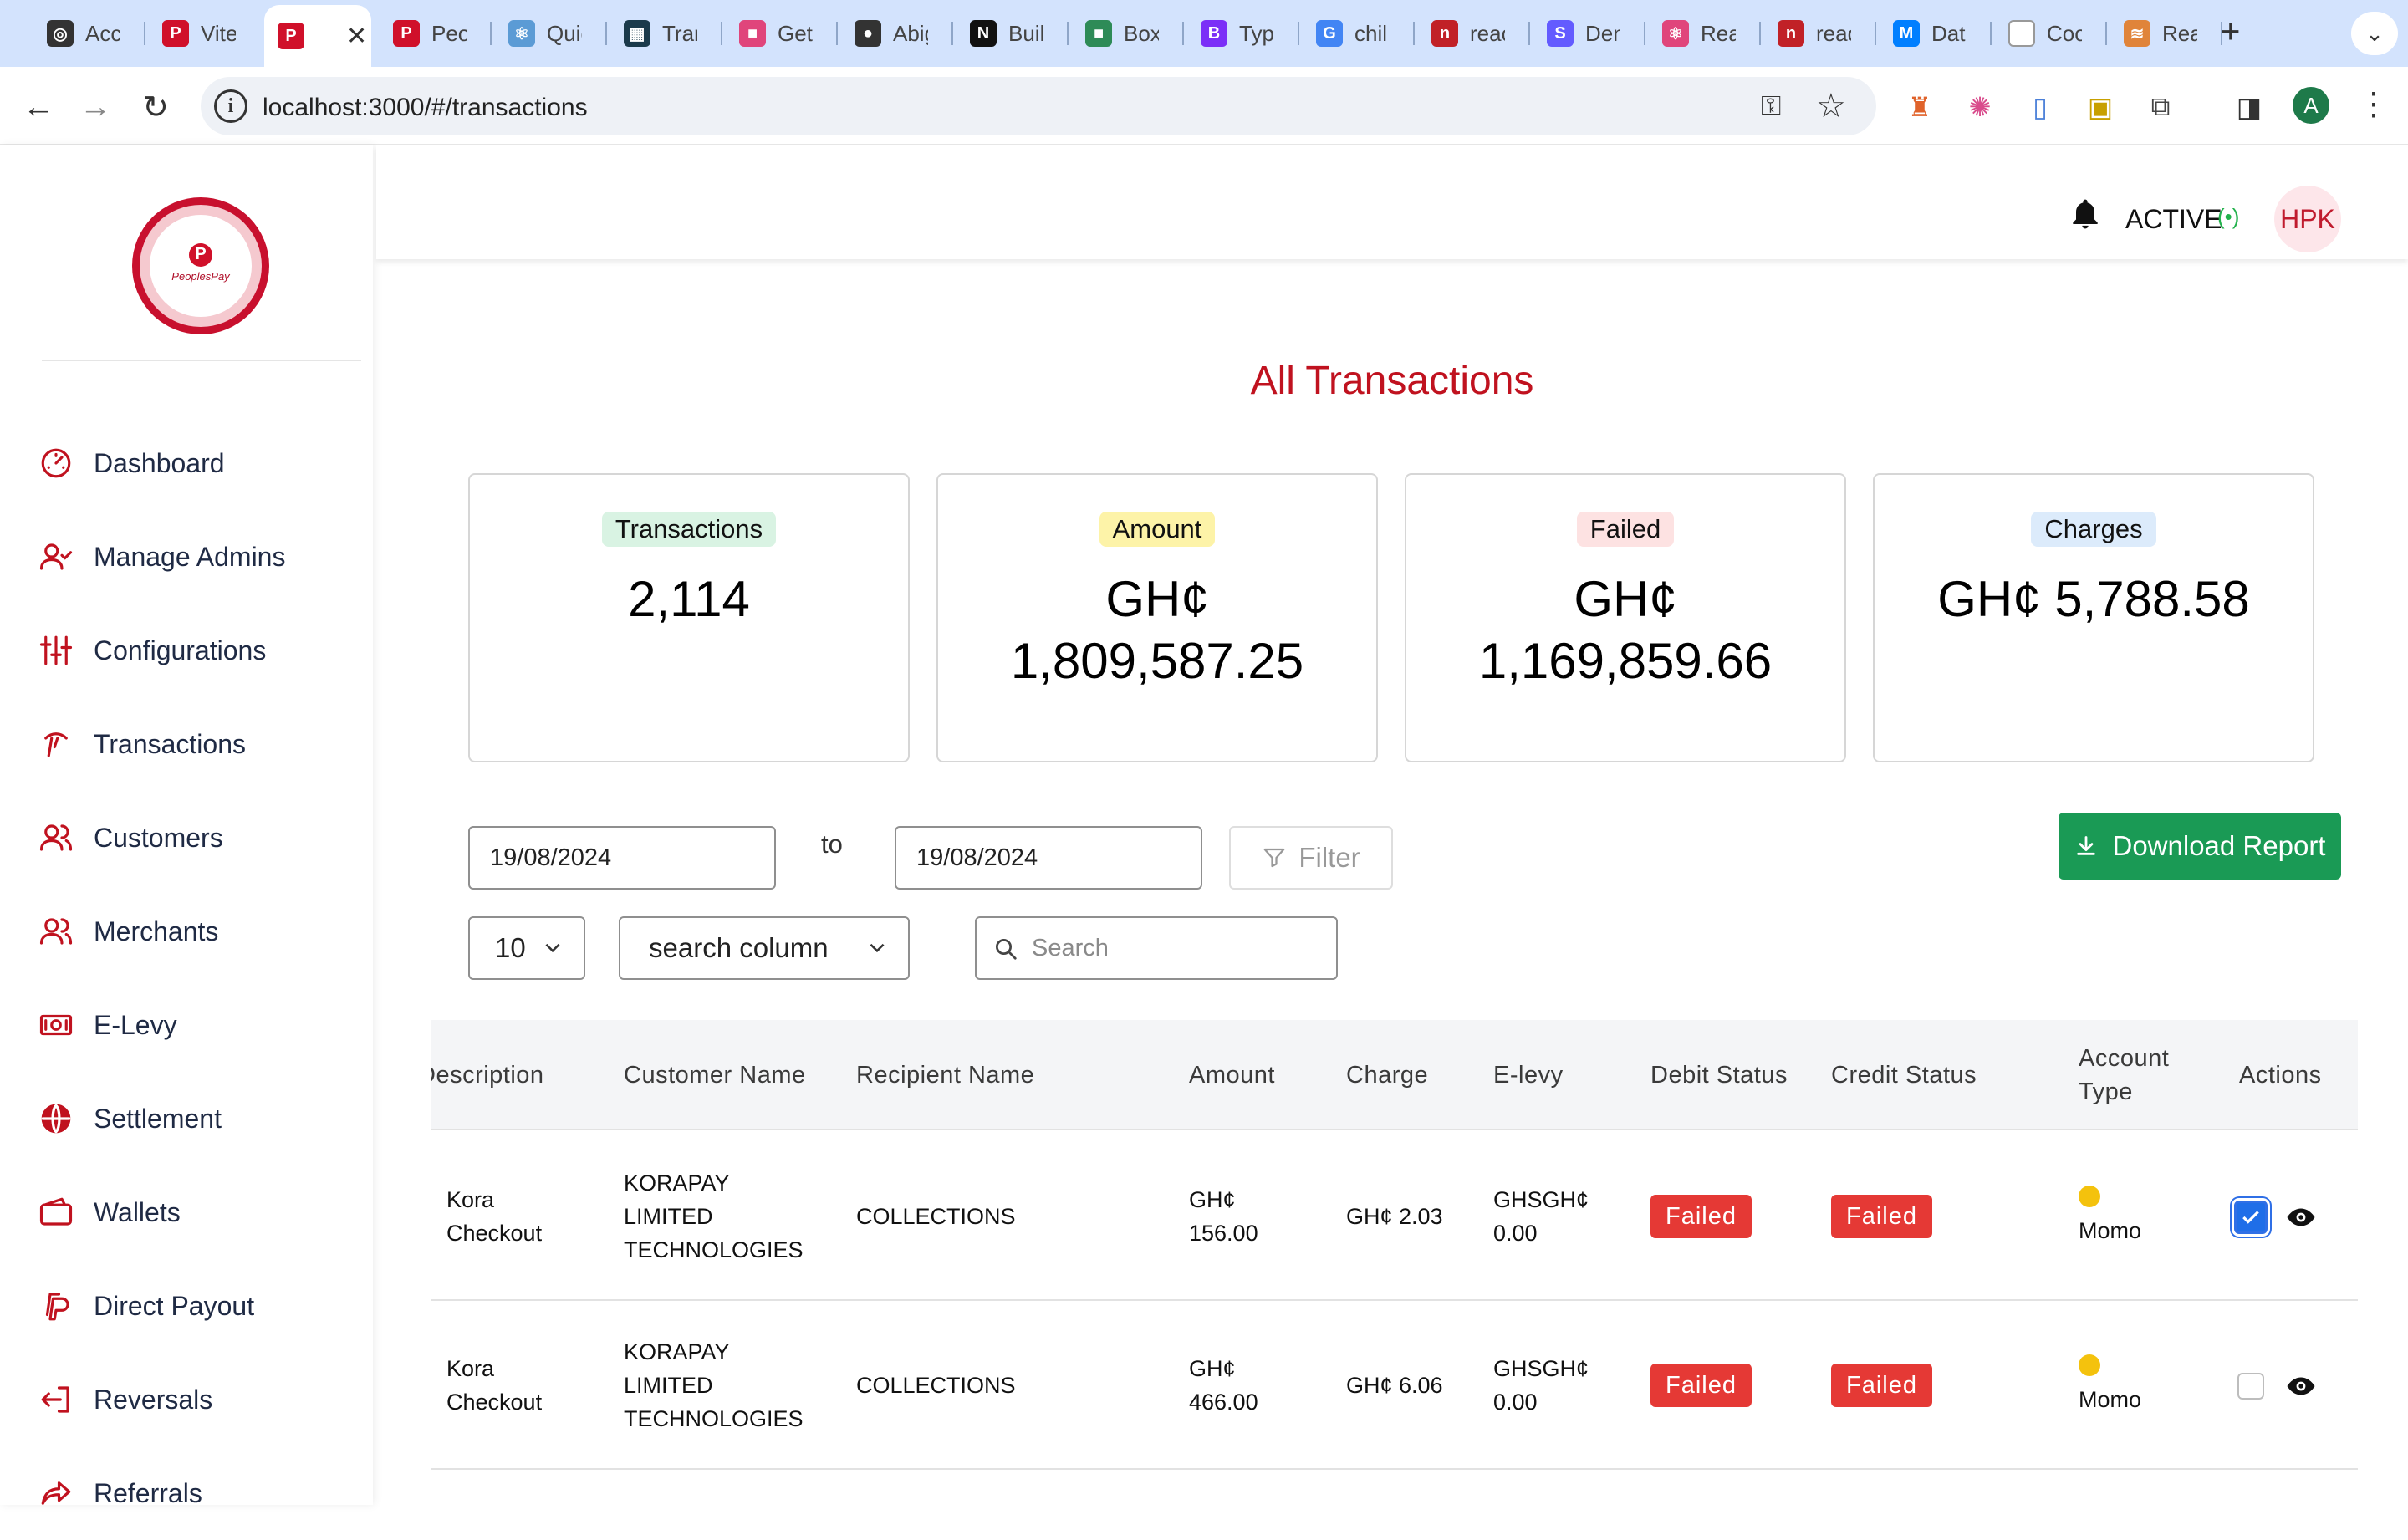  Describe the element at coordinates (545, 33) in the screenshot. I see `browser-tab: ⚛ Quic` at that location.